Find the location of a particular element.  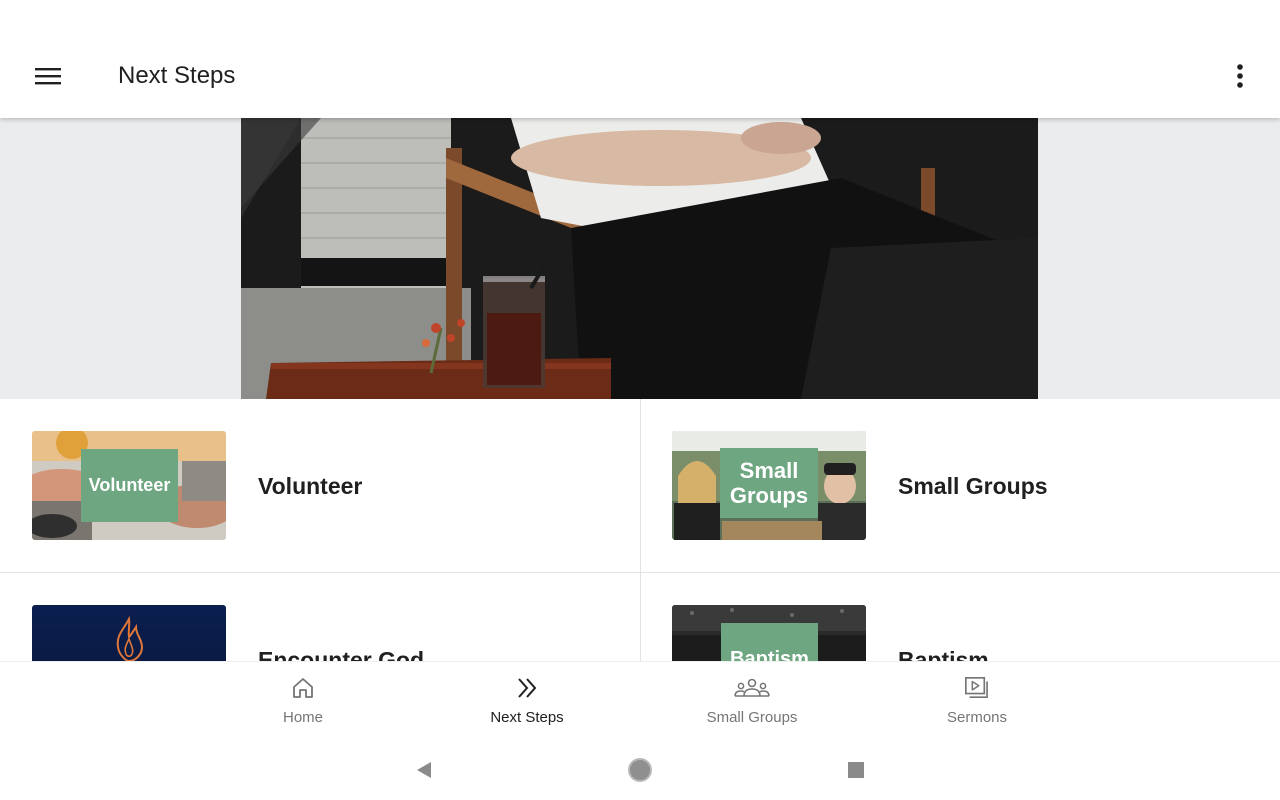

menu-button is located at coordinates (48, 76).